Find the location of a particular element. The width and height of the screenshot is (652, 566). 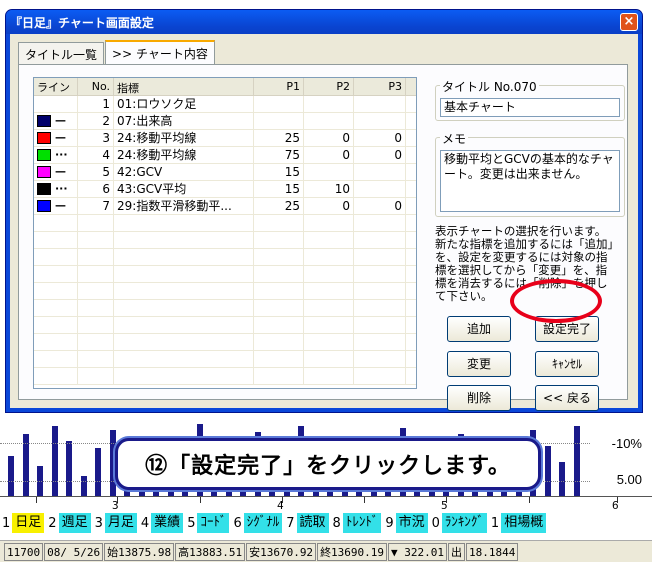

list-item: 1 01:ロウソク足 is located at coordinates (225, 104).